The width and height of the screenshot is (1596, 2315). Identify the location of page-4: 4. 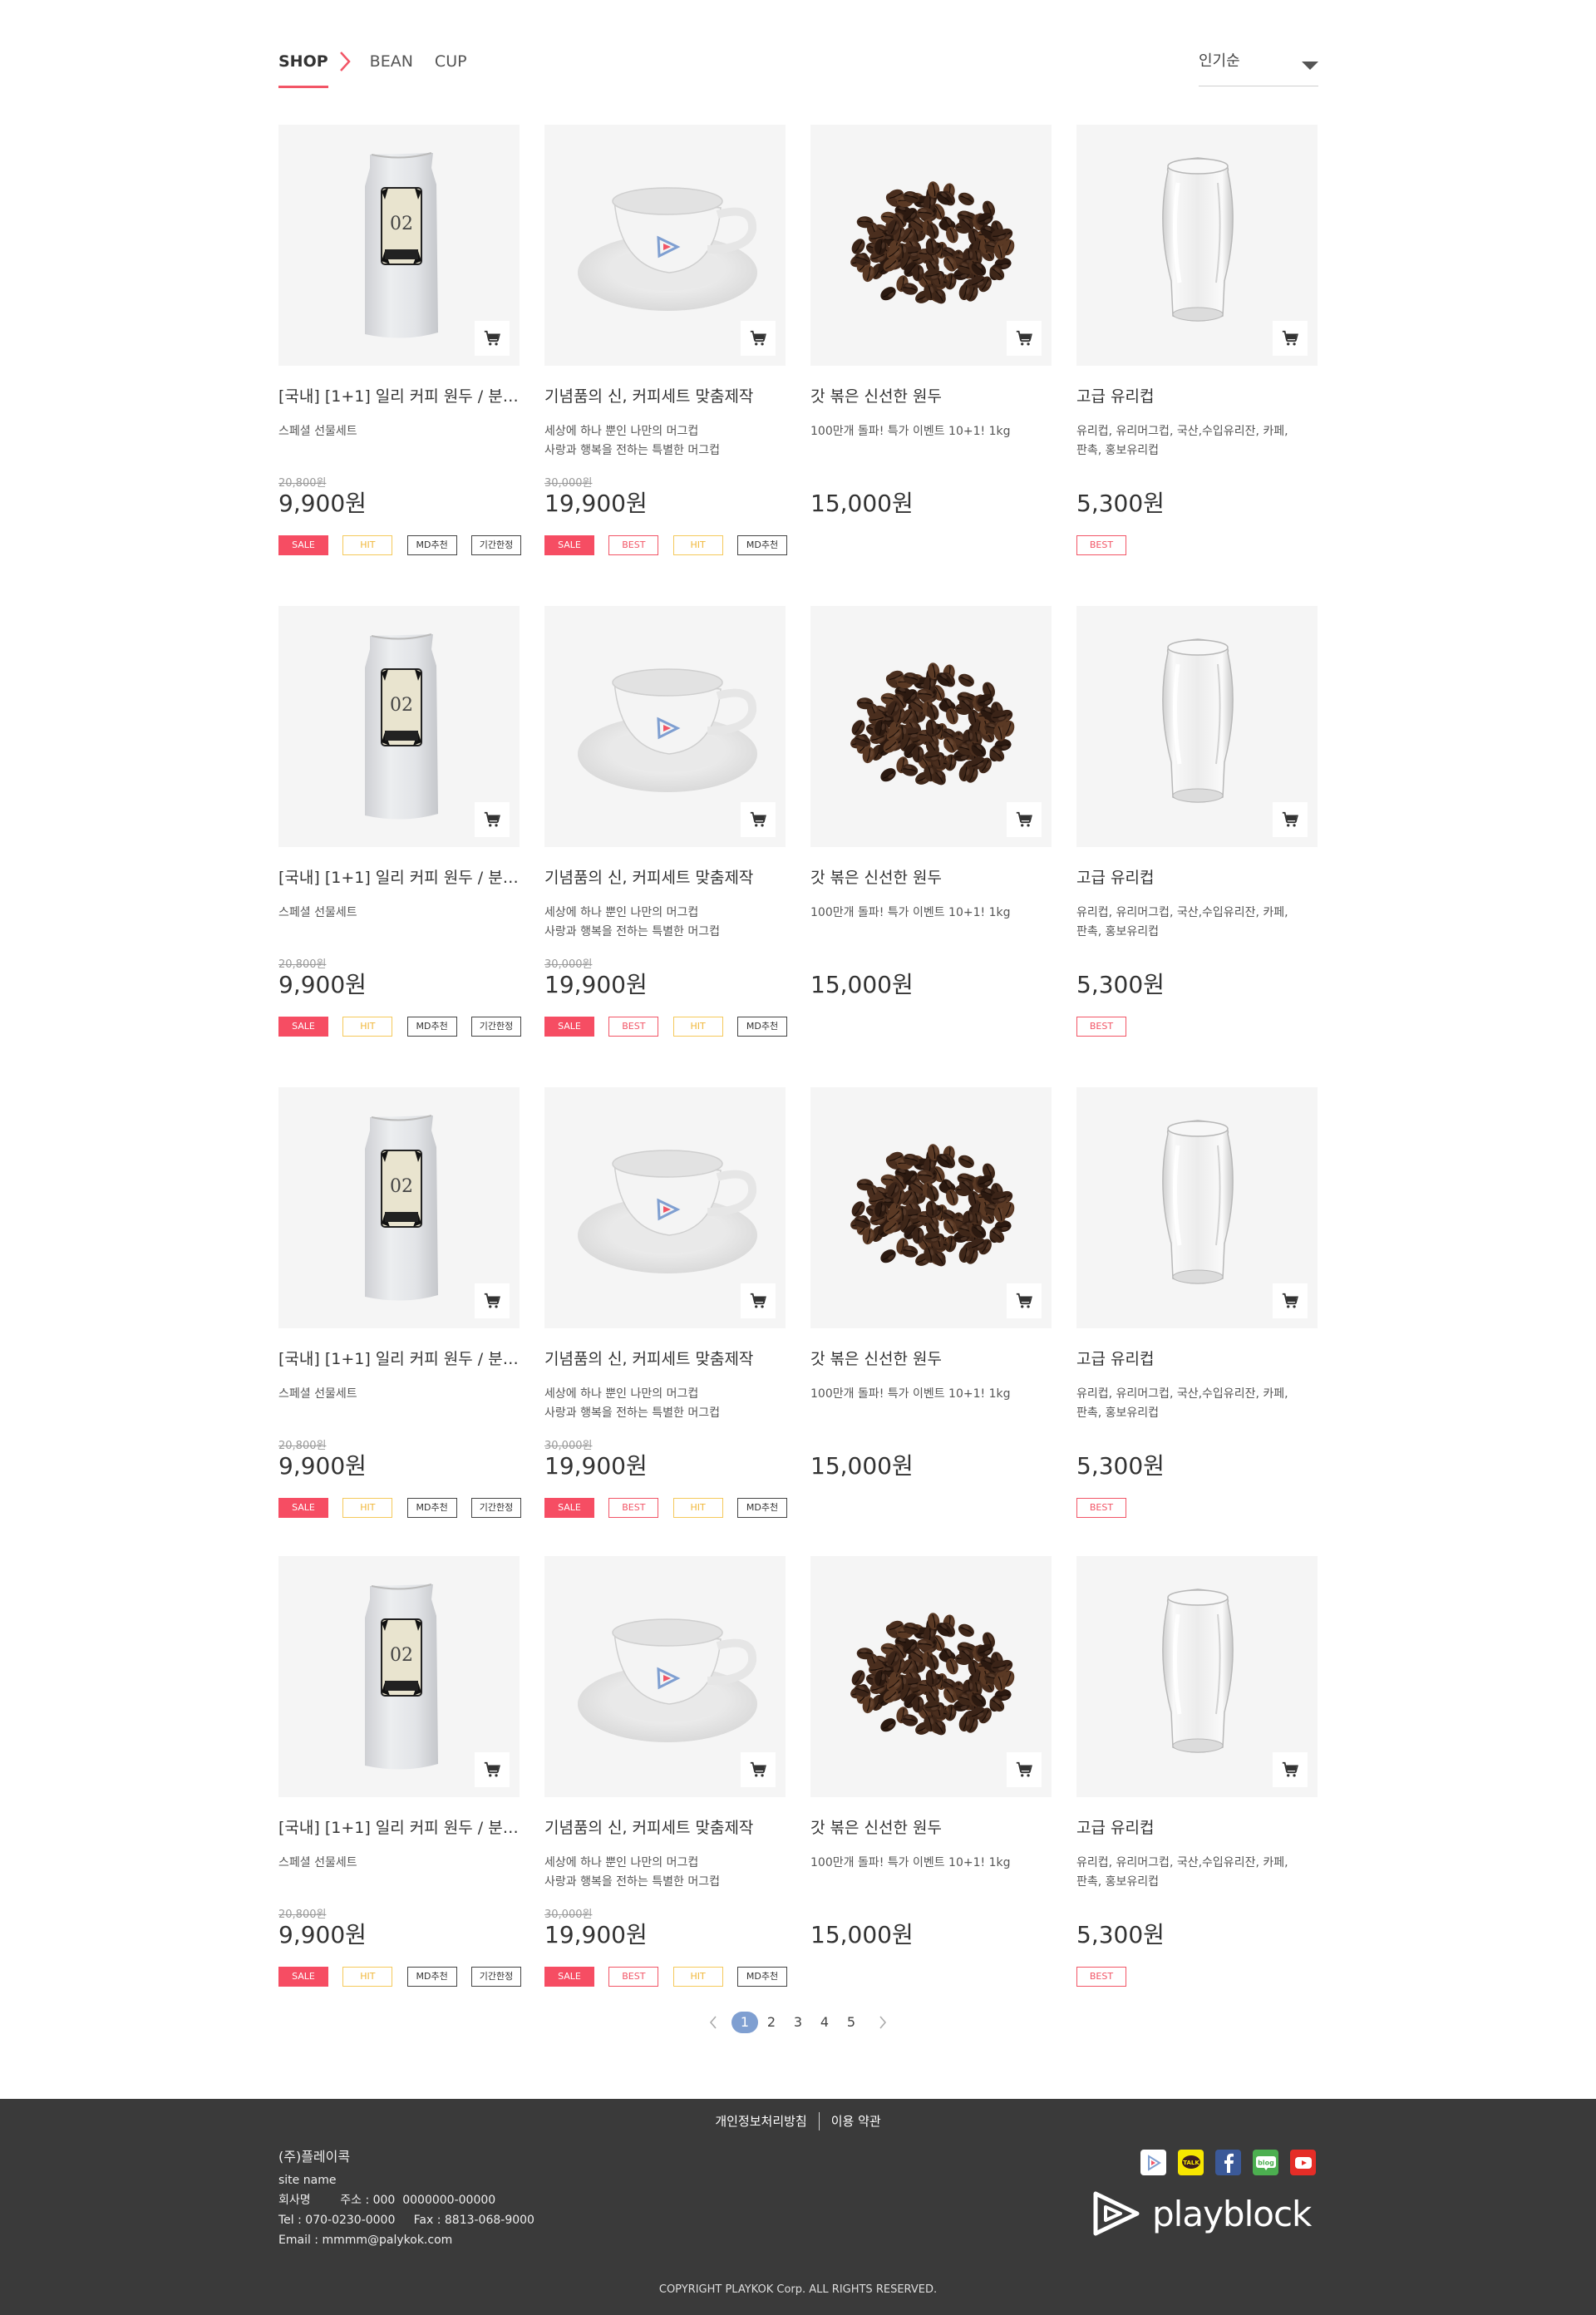
(824, 2023).